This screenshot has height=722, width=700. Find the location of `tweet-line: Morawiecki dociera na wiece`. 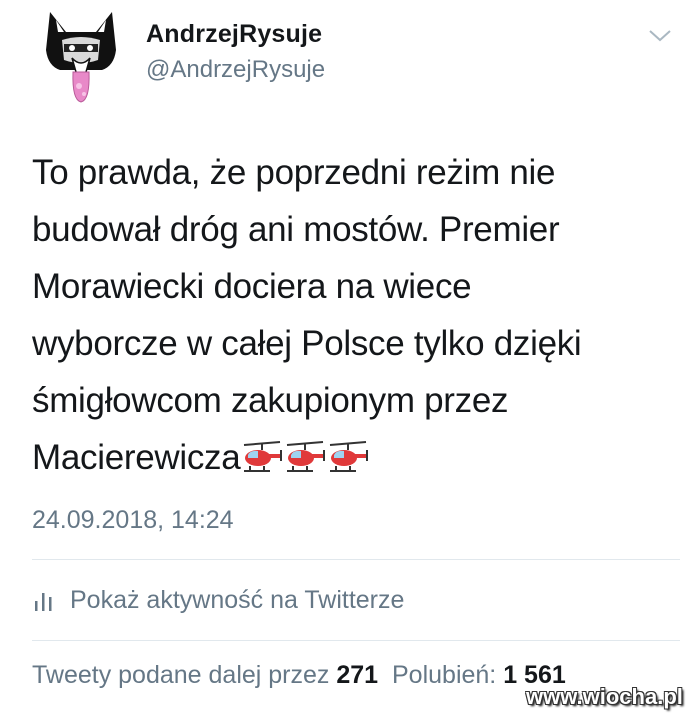

tweet-line: Morawiecki dociera na wiece is located at coordinates (252, 286).